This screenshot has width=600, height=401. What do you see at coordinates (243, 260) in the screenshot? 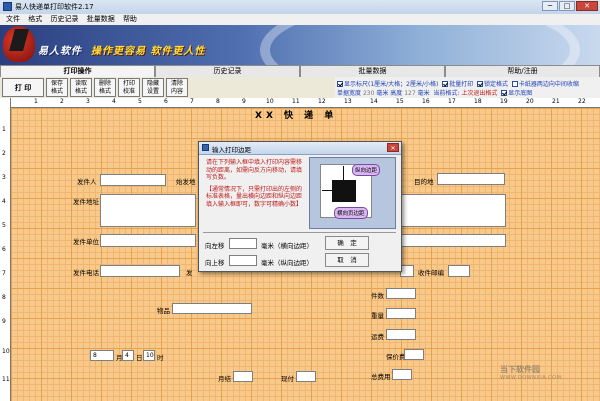
I see `up-shift-input` at bounding box center [243, 260].